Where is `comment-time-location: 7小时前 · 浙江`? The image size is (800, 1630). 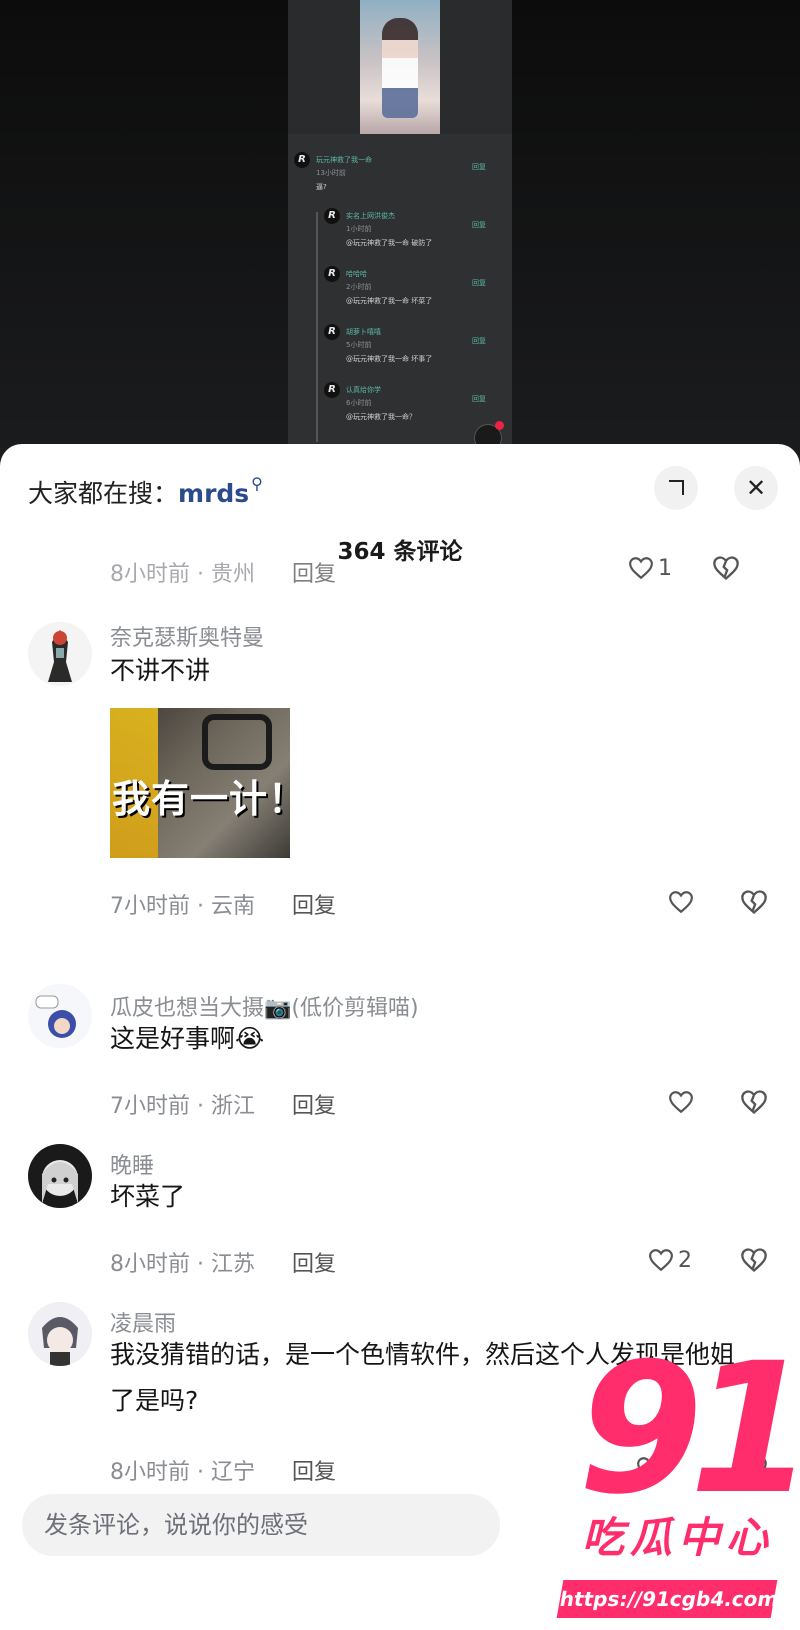
comment-time-location: 7小时前 · 浙江 is located at coordinates (182, 1106).